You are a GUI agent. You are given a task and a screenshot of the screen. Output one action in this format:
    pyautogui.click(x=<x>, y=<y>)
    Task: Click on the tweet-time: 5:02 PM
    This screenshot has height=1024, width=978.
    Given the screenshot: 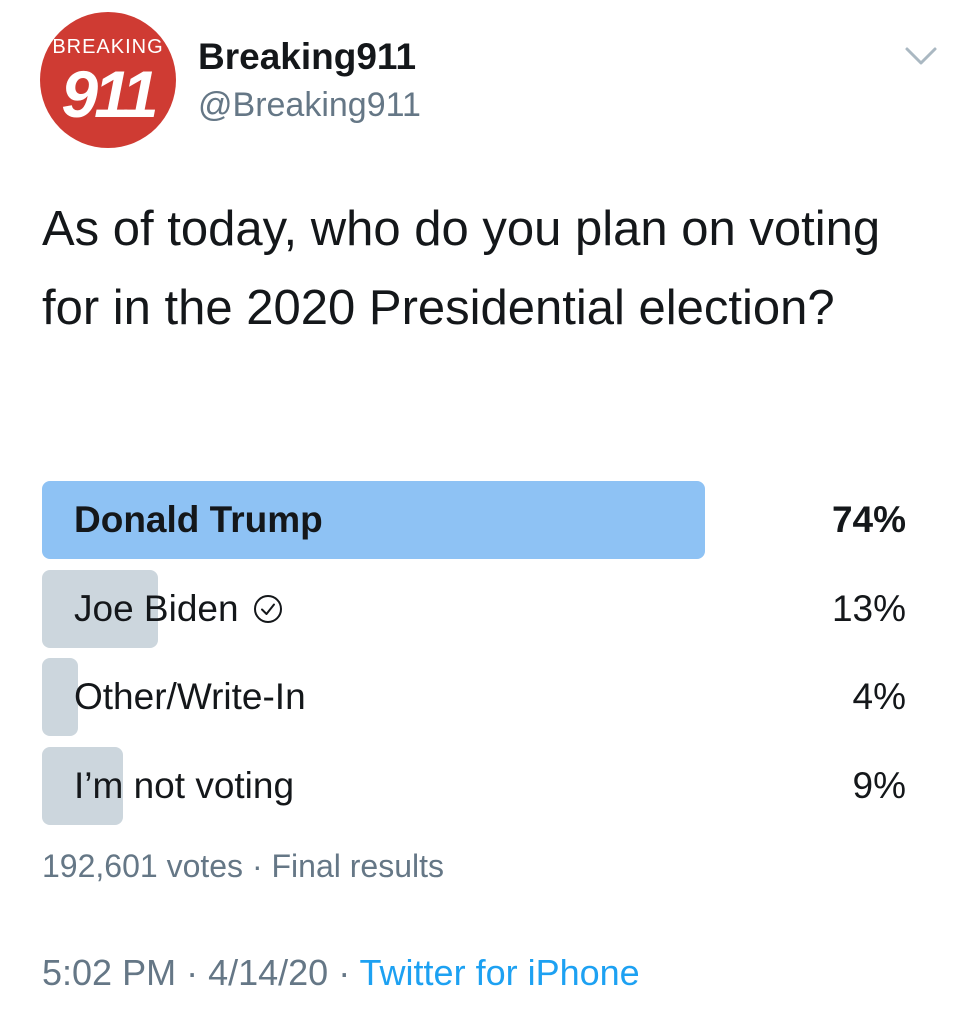 What is the action you would take?
    pyautogui.click(x=109, y=972)
    